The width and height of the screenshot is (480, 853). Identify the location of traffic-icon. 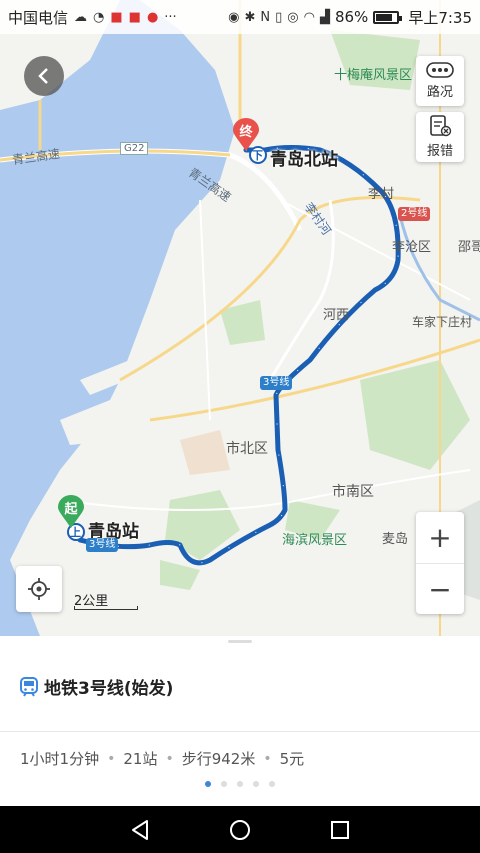
(440, 70).